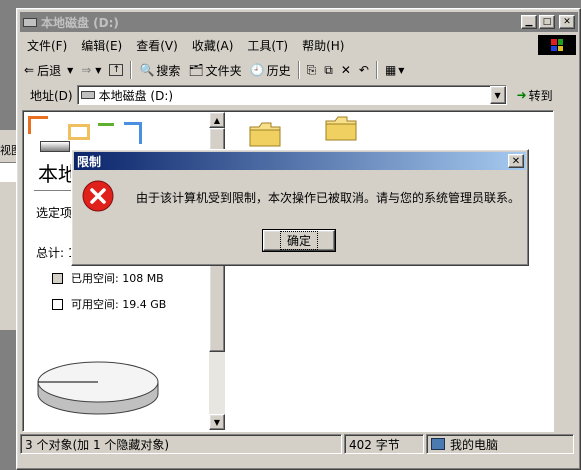 This screenshot has height=470, width=581. I want to click on search-button: 🔍 搜索, so click(159, 70).